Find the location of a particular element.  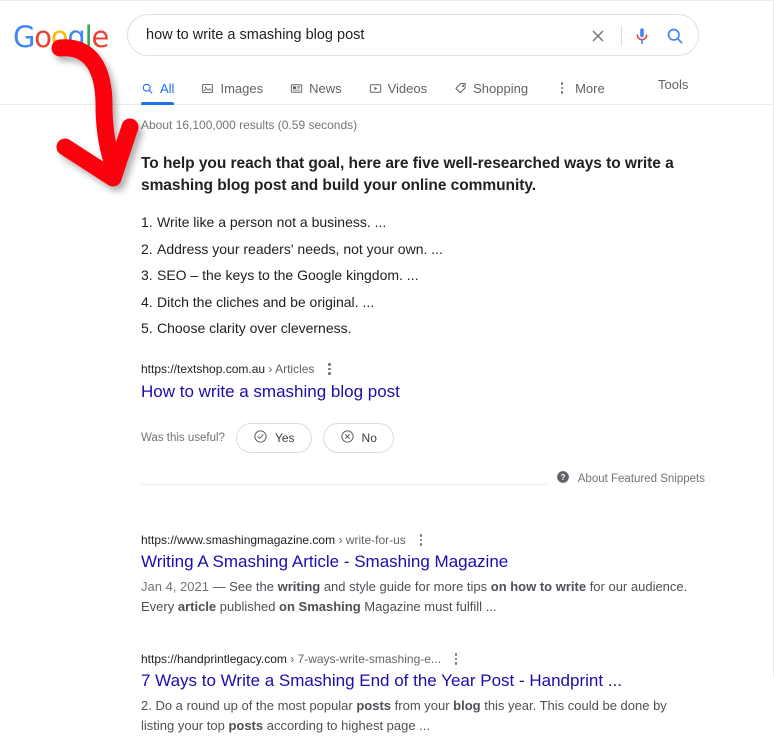

close-icon is located at coordinates (598, 36).